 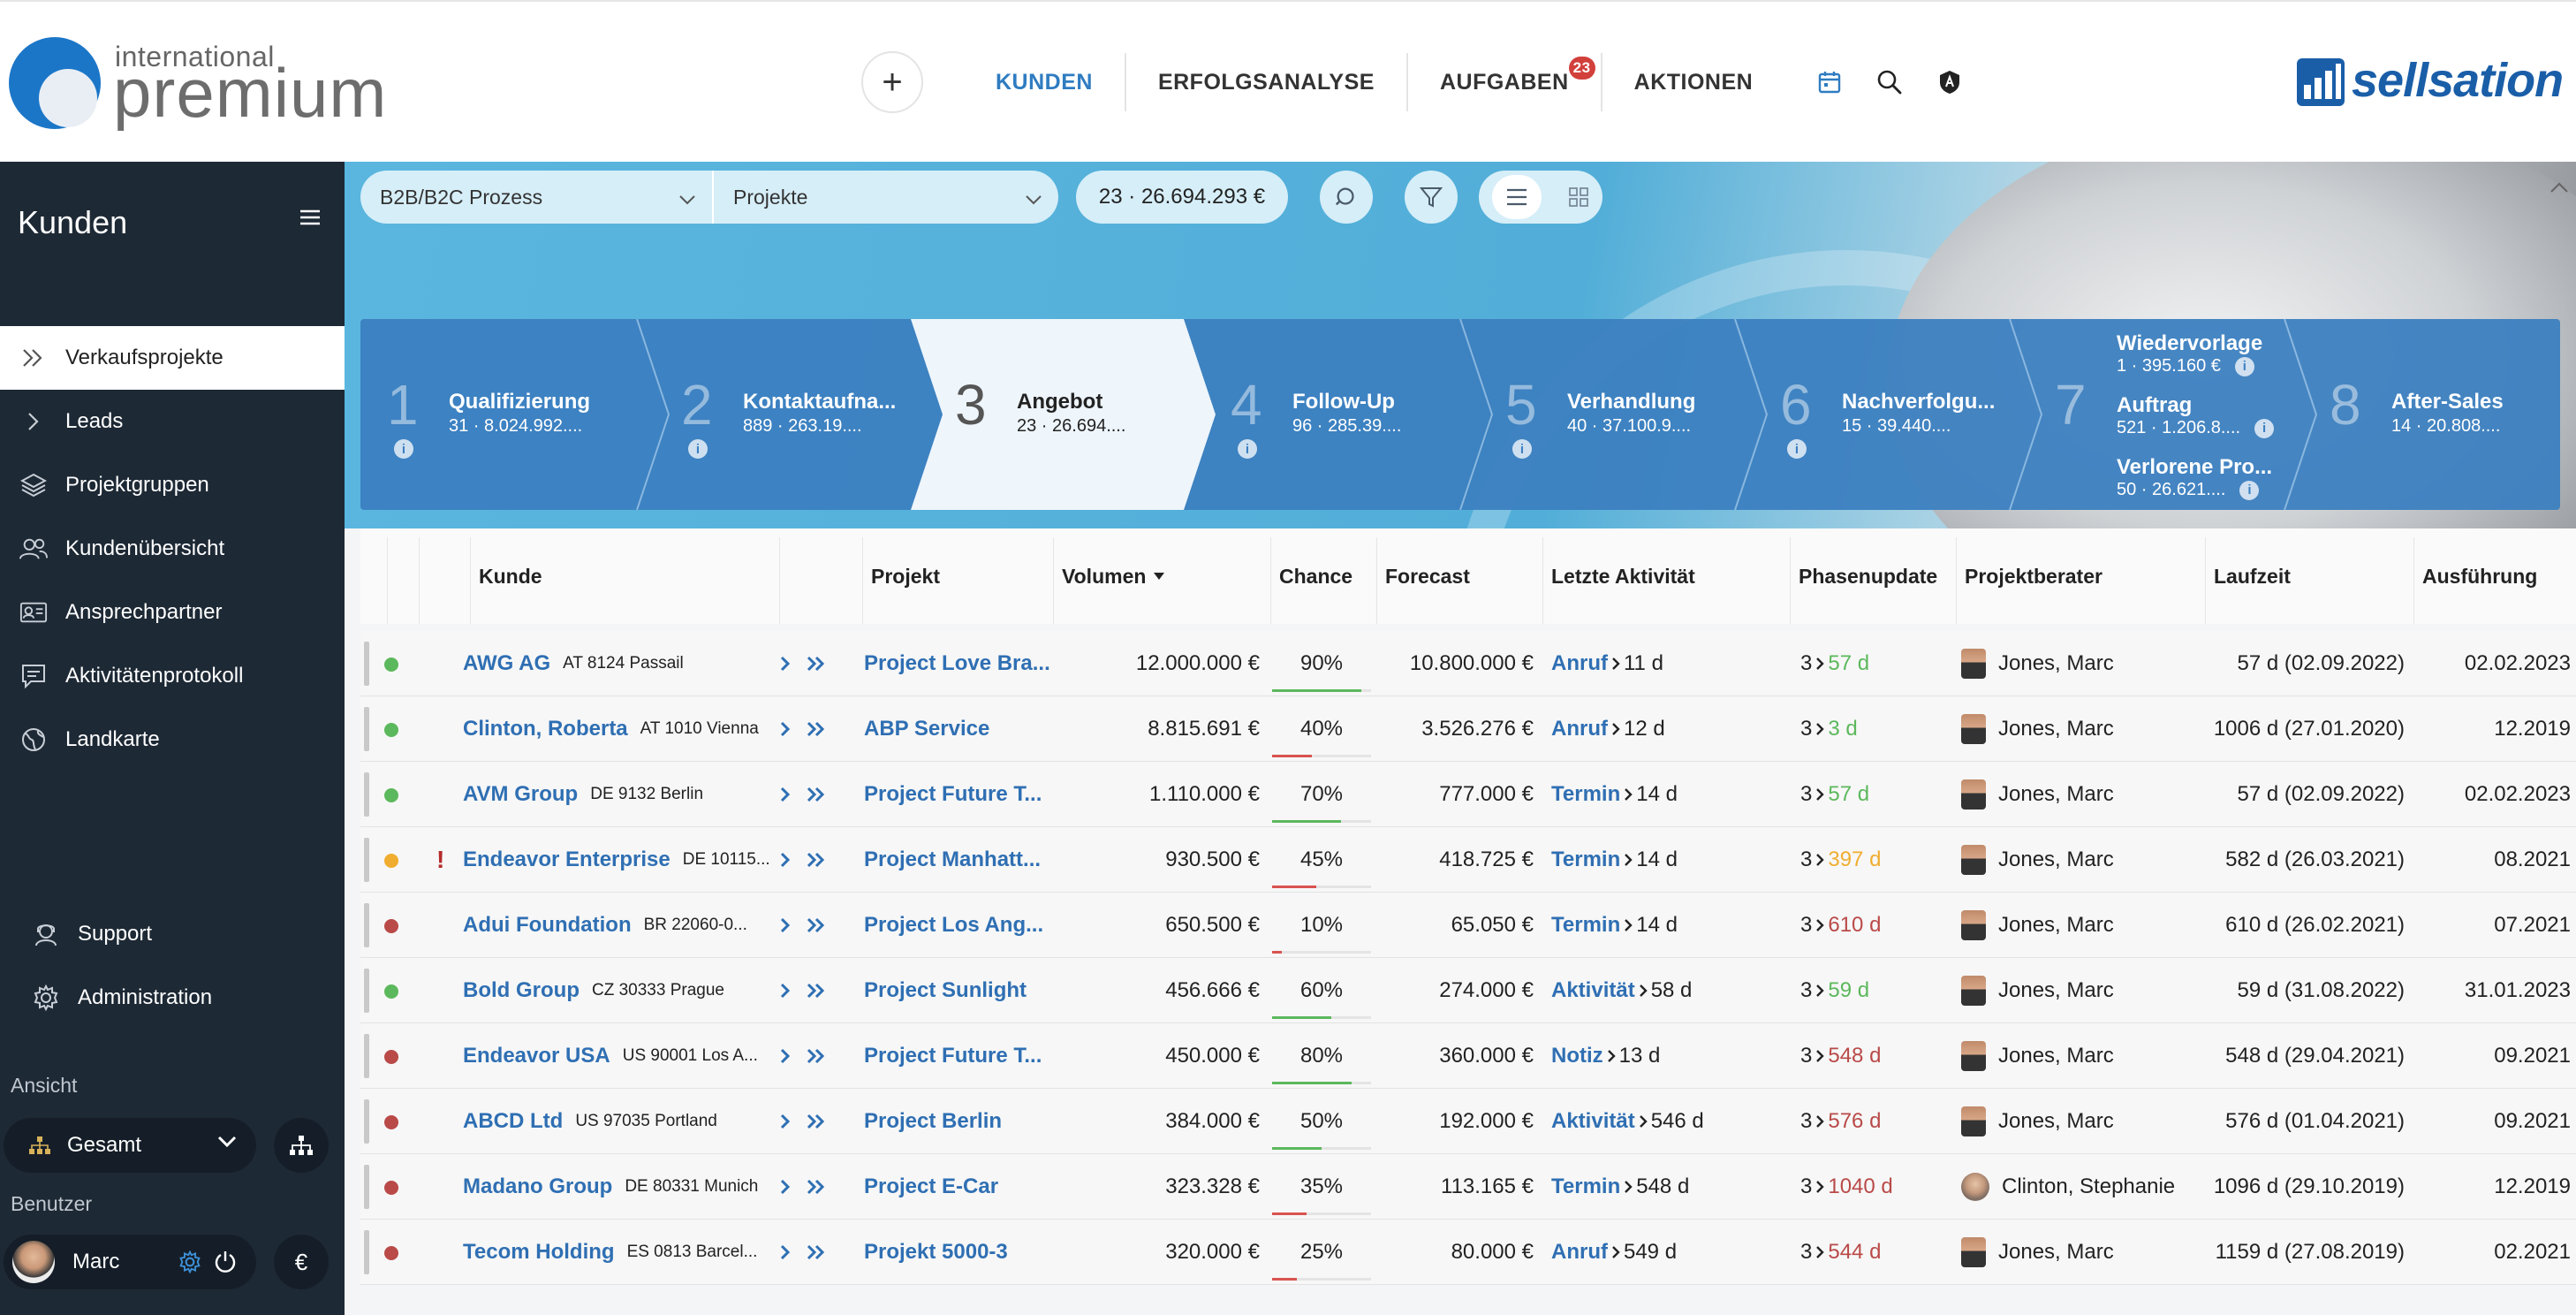 What do you see at coordinates (34, 1262) in the screenshot?
I see `avatar` at bounding box center [34, 1262].